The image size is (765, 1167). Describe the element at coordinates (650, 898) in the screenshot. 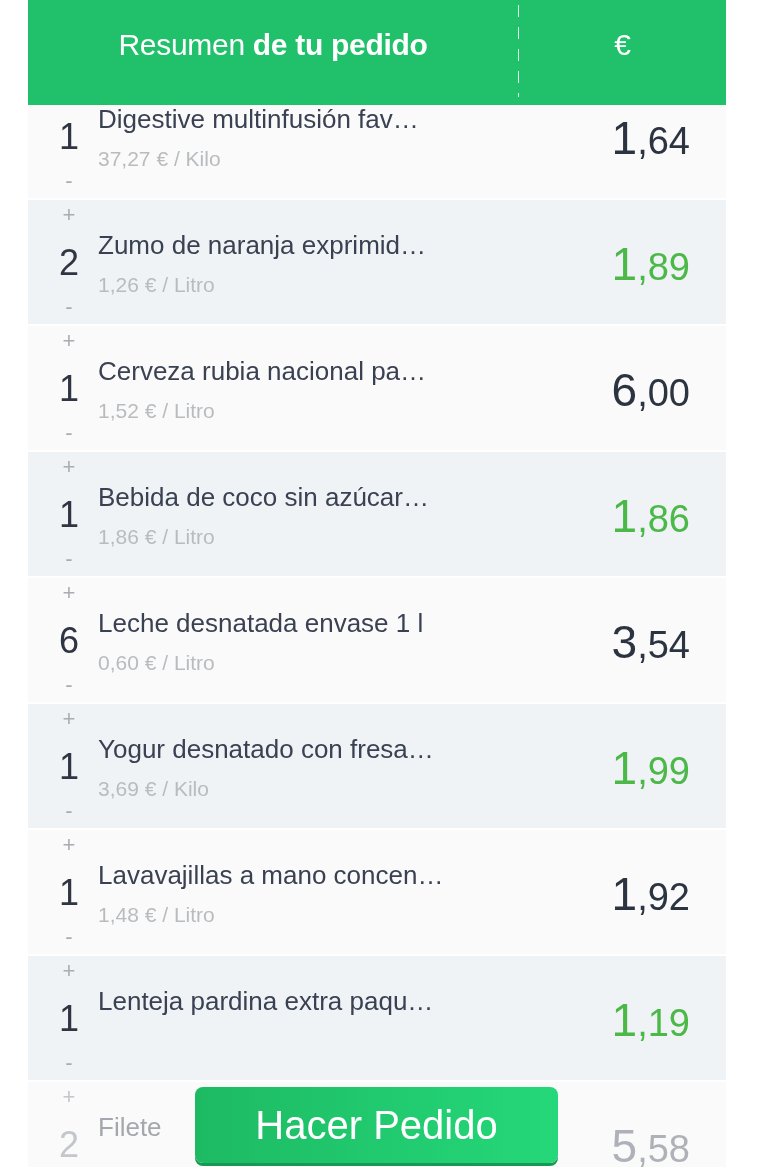

I see `line-price: 1,92` at that location.